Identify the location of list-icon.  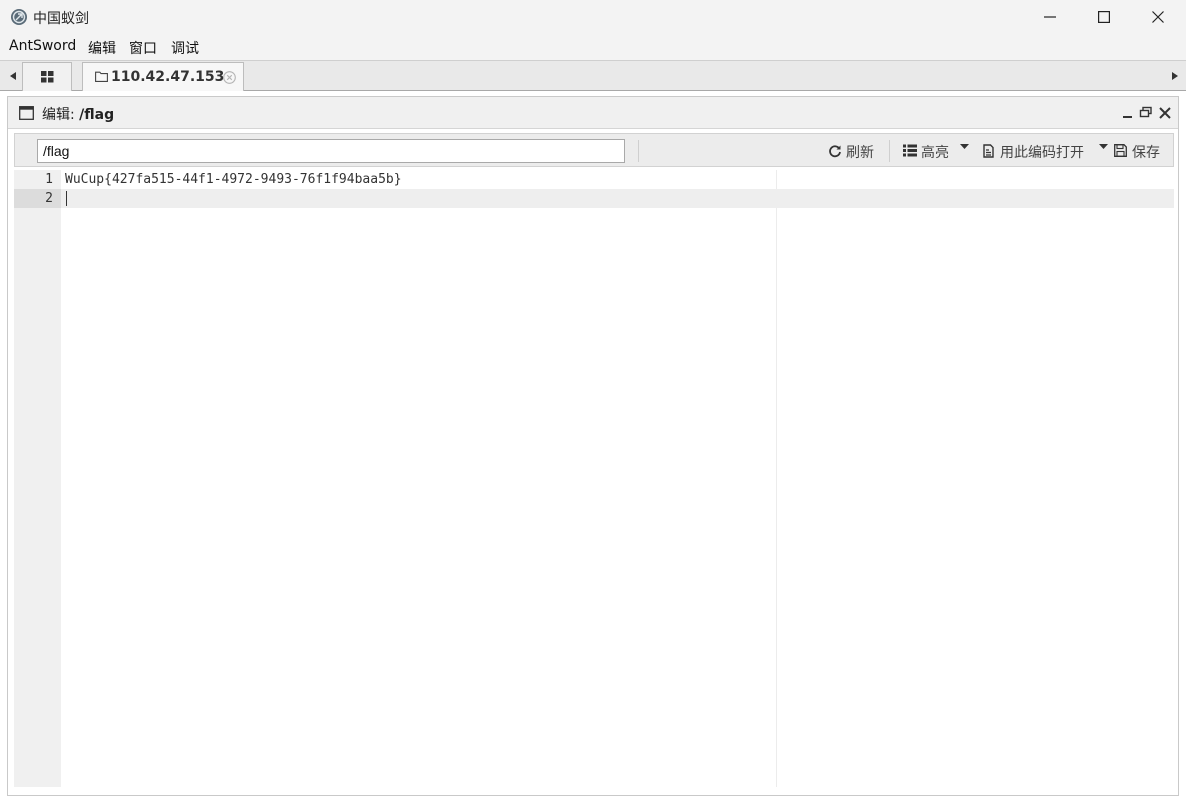
(910, 150).